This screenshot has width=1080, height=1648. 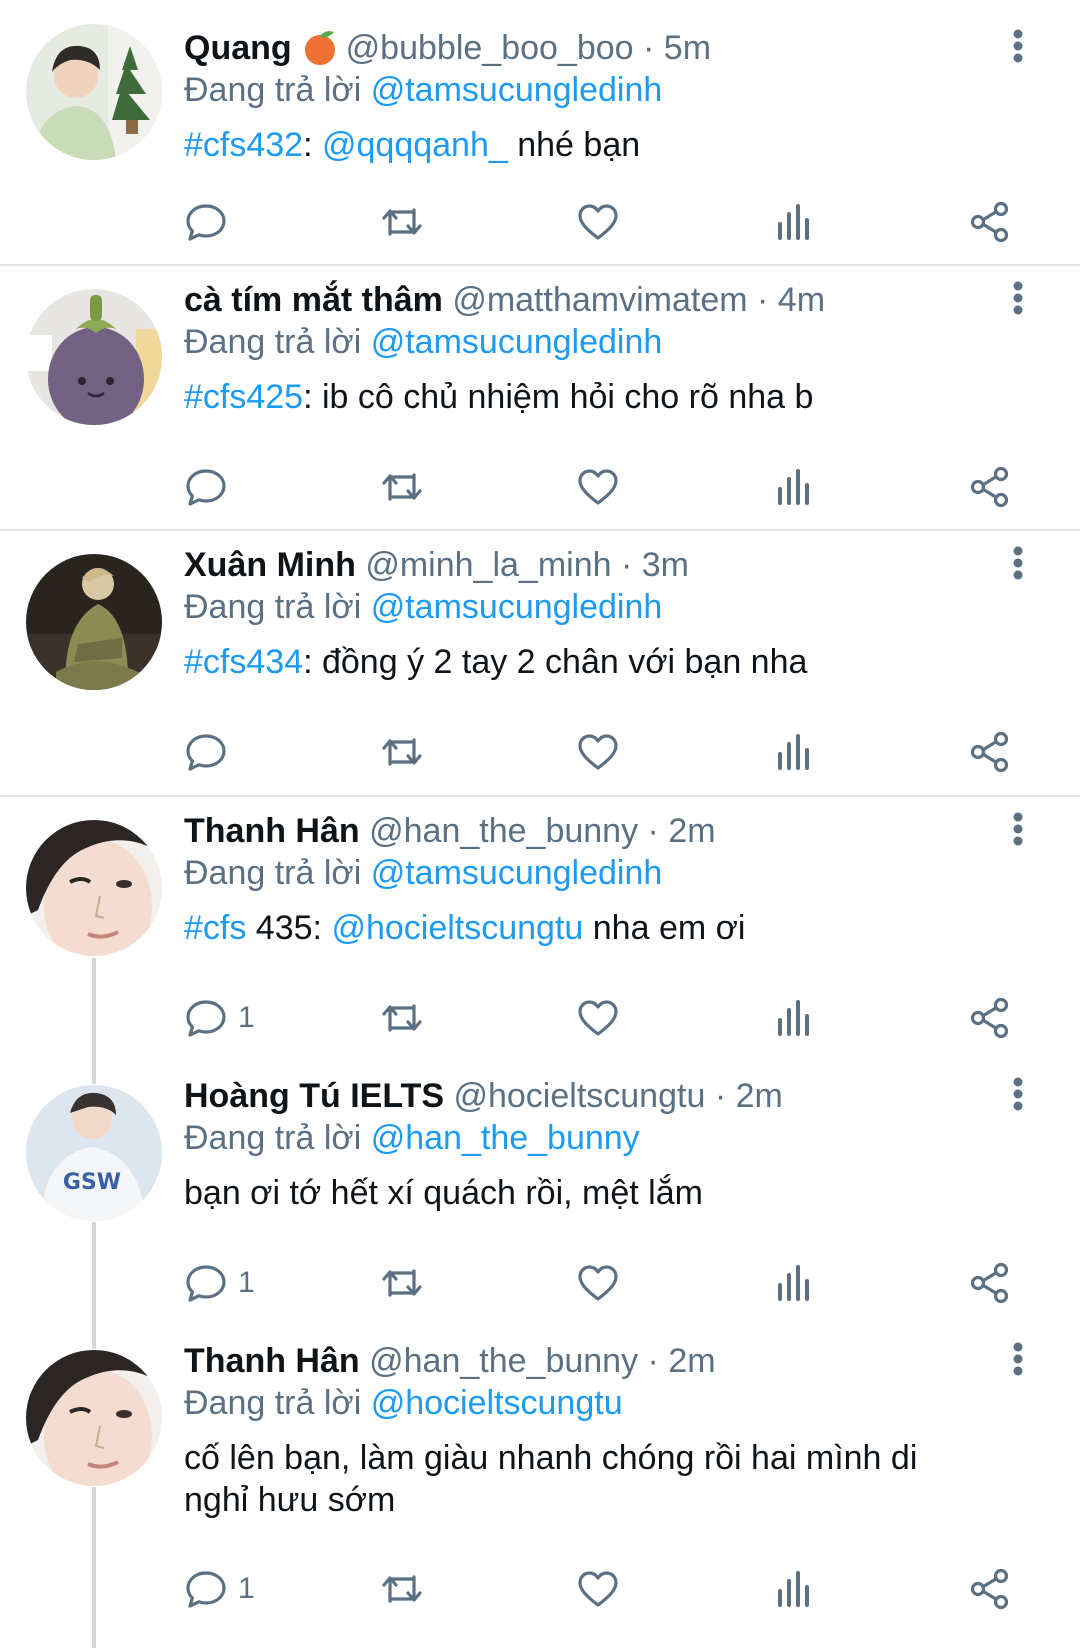 I want to click on hashtag-link: #cfs434, so click(x=243, y=662).